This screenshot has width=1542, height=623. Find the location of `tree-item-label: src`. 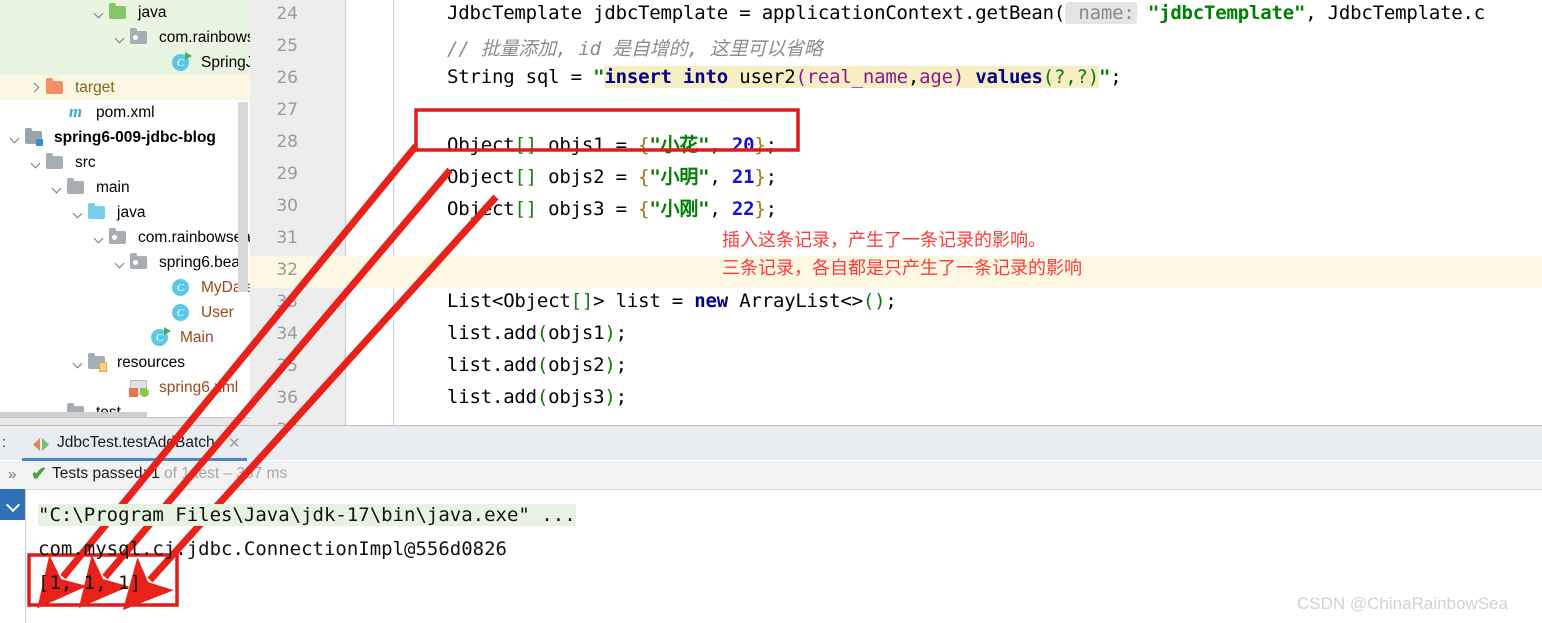

tree-item-label: src is located at coordinates (85, 162).